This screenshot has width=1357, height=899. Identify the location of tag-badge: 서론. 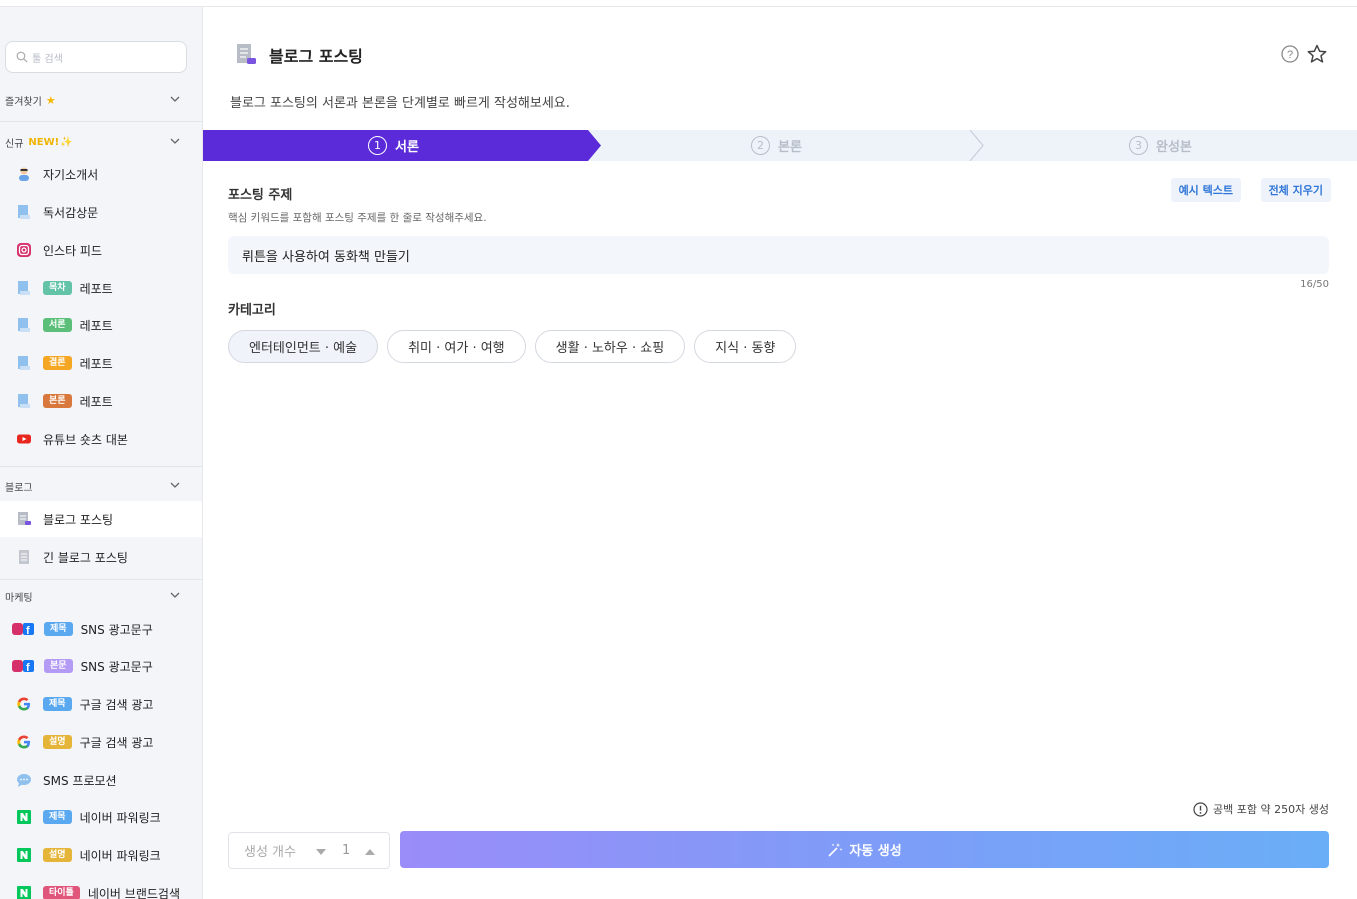
(57, 325).